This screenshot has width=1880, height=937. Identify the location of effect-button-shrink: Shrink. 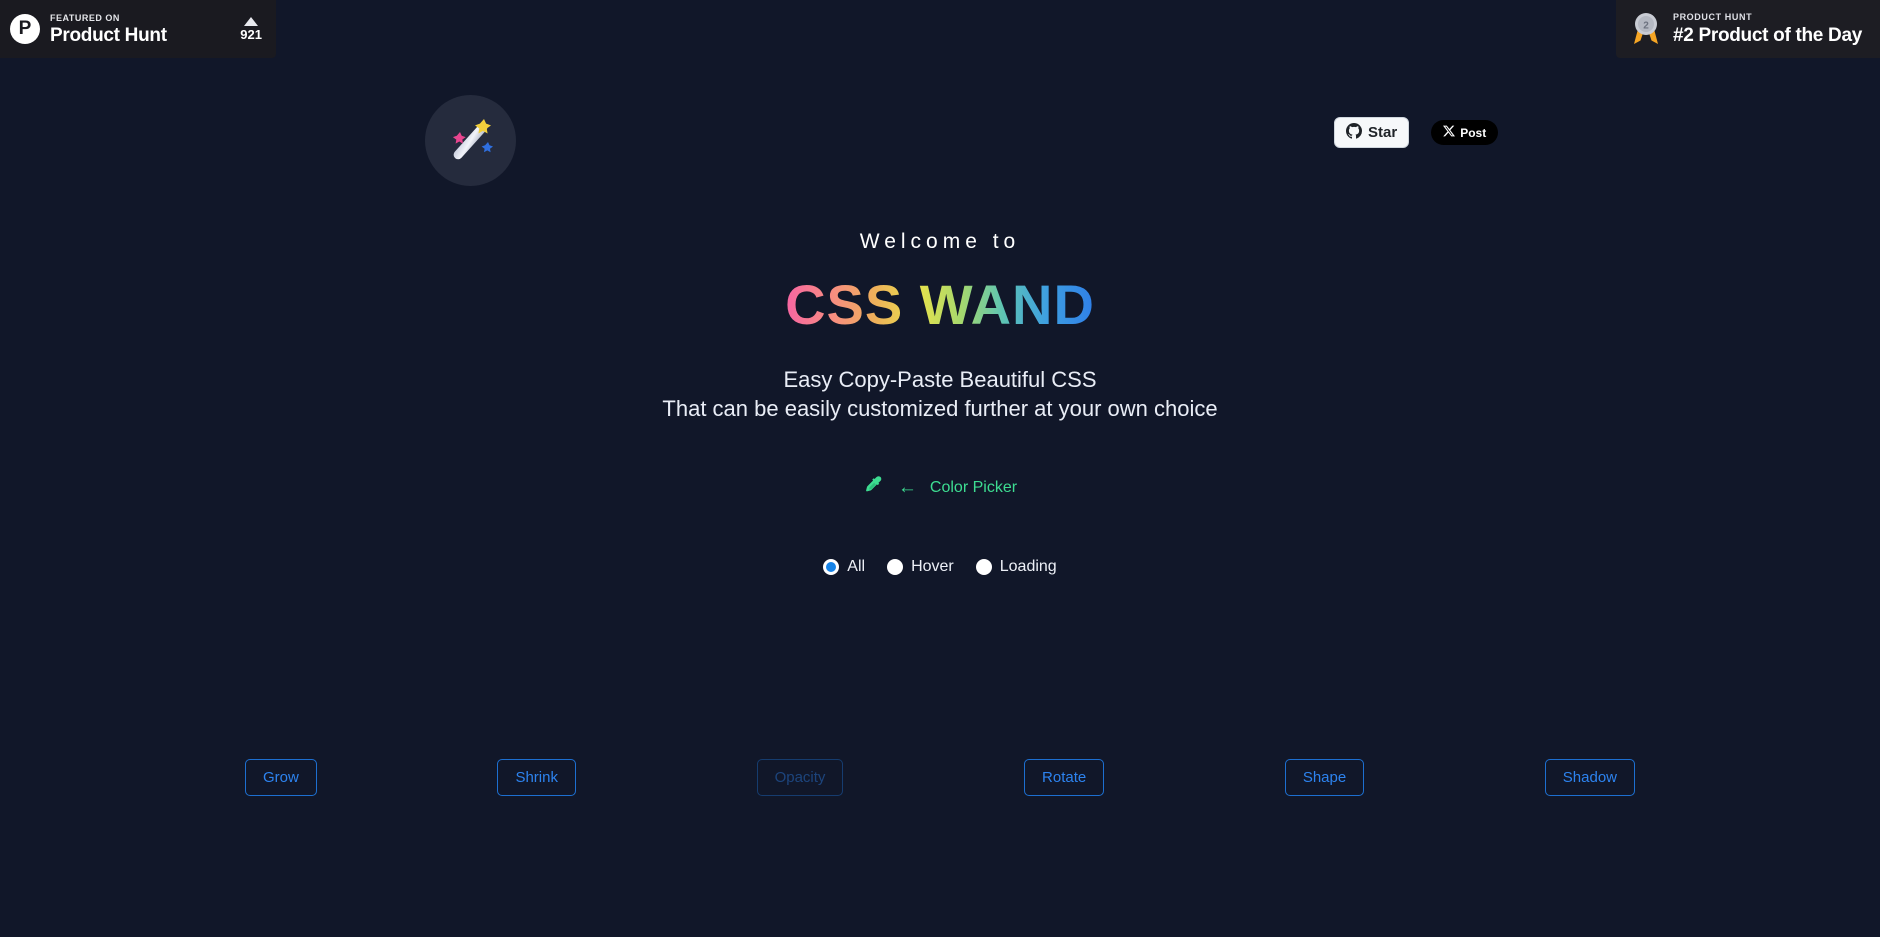
(536, 777).